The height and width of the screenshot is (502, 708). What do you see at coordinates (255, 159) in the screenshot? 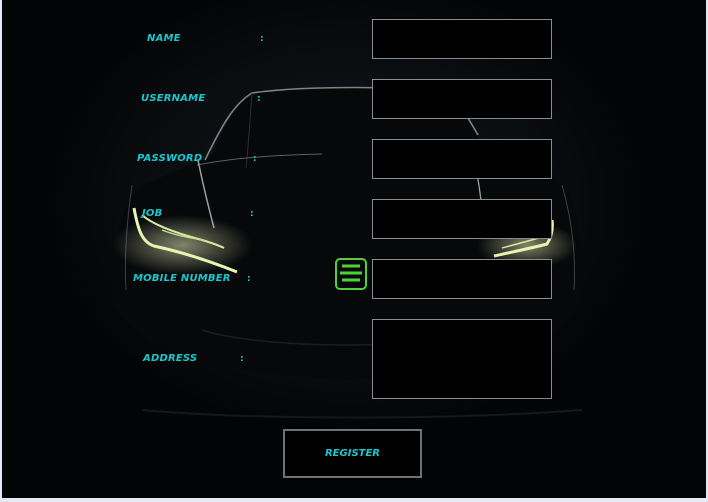
I see `password-colon: :` at bounding box center [255, 159].